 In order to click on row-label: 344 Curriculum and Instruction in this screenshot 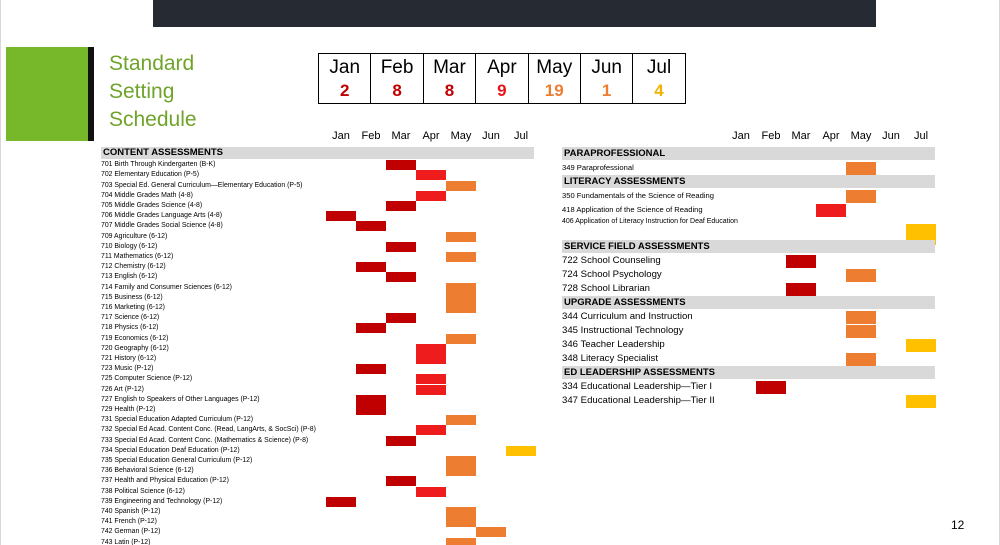, I will do `click(627, 316)`.